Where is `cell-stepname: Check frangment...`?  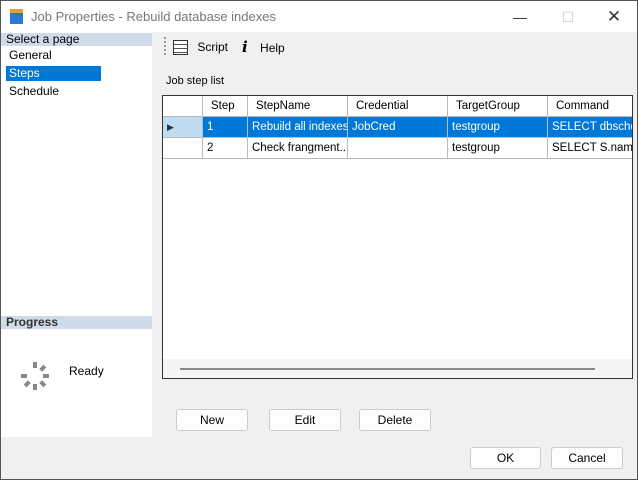
cell-stepname: Check frangment... is located at coordinates (298, 148).